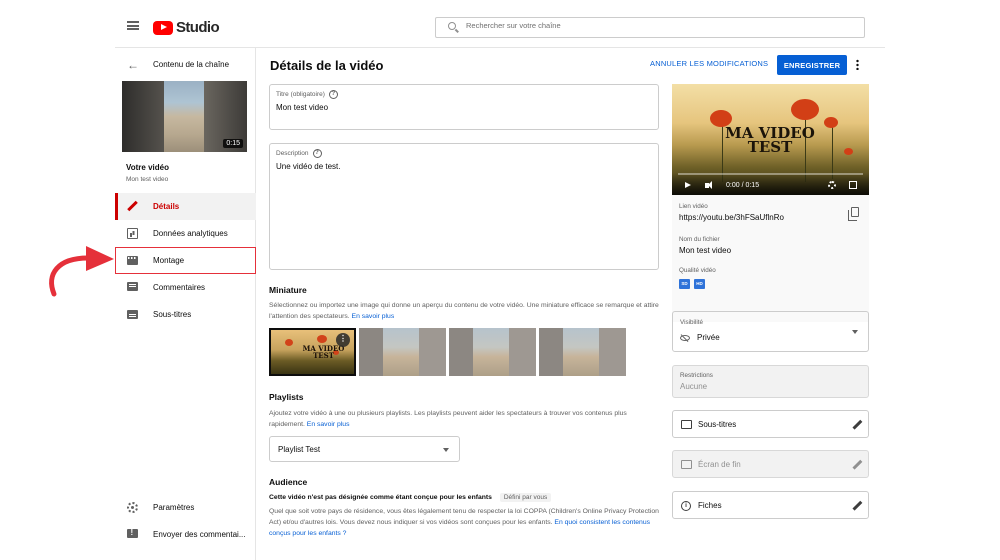 The height and width of the screenshot is (560, 1000). I want to click on restrictions-box: Restrictions Aucune, so click(770, 381).